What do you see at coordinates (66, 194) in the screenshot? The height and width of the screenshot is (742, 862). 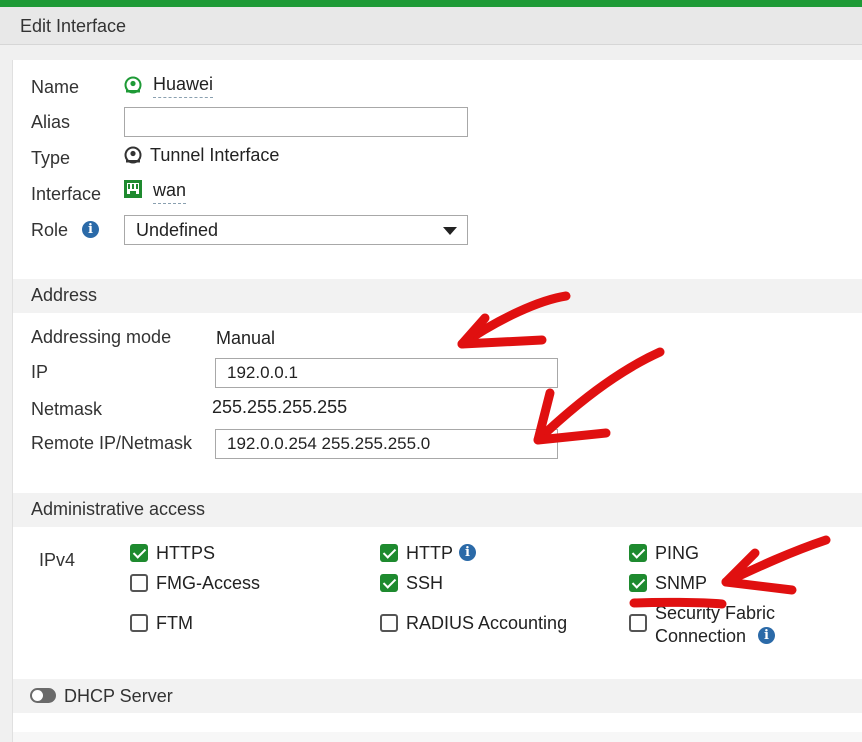 I see `interface-label: Interface` at bounding box center [66, 194].